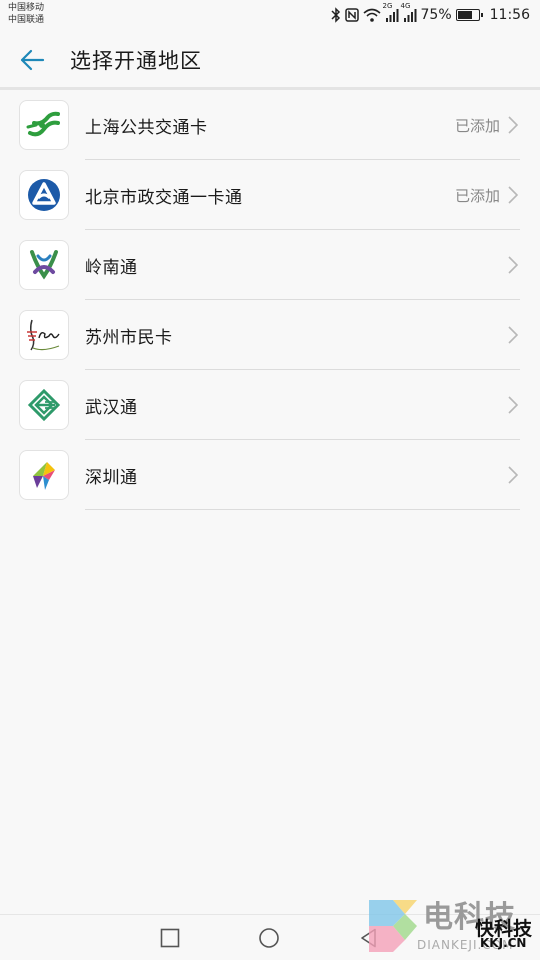 This screenshot has width=540, height=960. What do you see at coordinates (469, 15) in the screenshot?
I see `battery-icon` at bounding box center [469, 15].